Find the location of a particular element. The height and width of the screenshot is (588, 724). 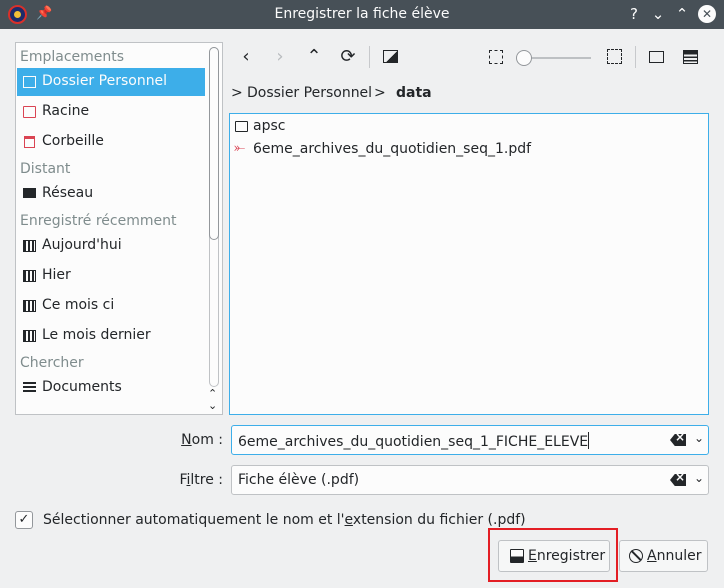

options-icon is located at coordinates (690, 57).